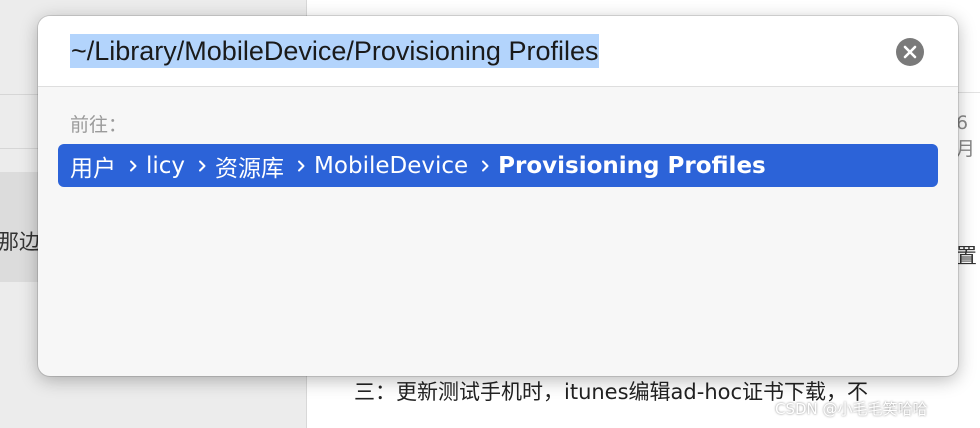 This screenshot has height=428, width=980. I want to click on background-content-text: 置, so click(966, 256).